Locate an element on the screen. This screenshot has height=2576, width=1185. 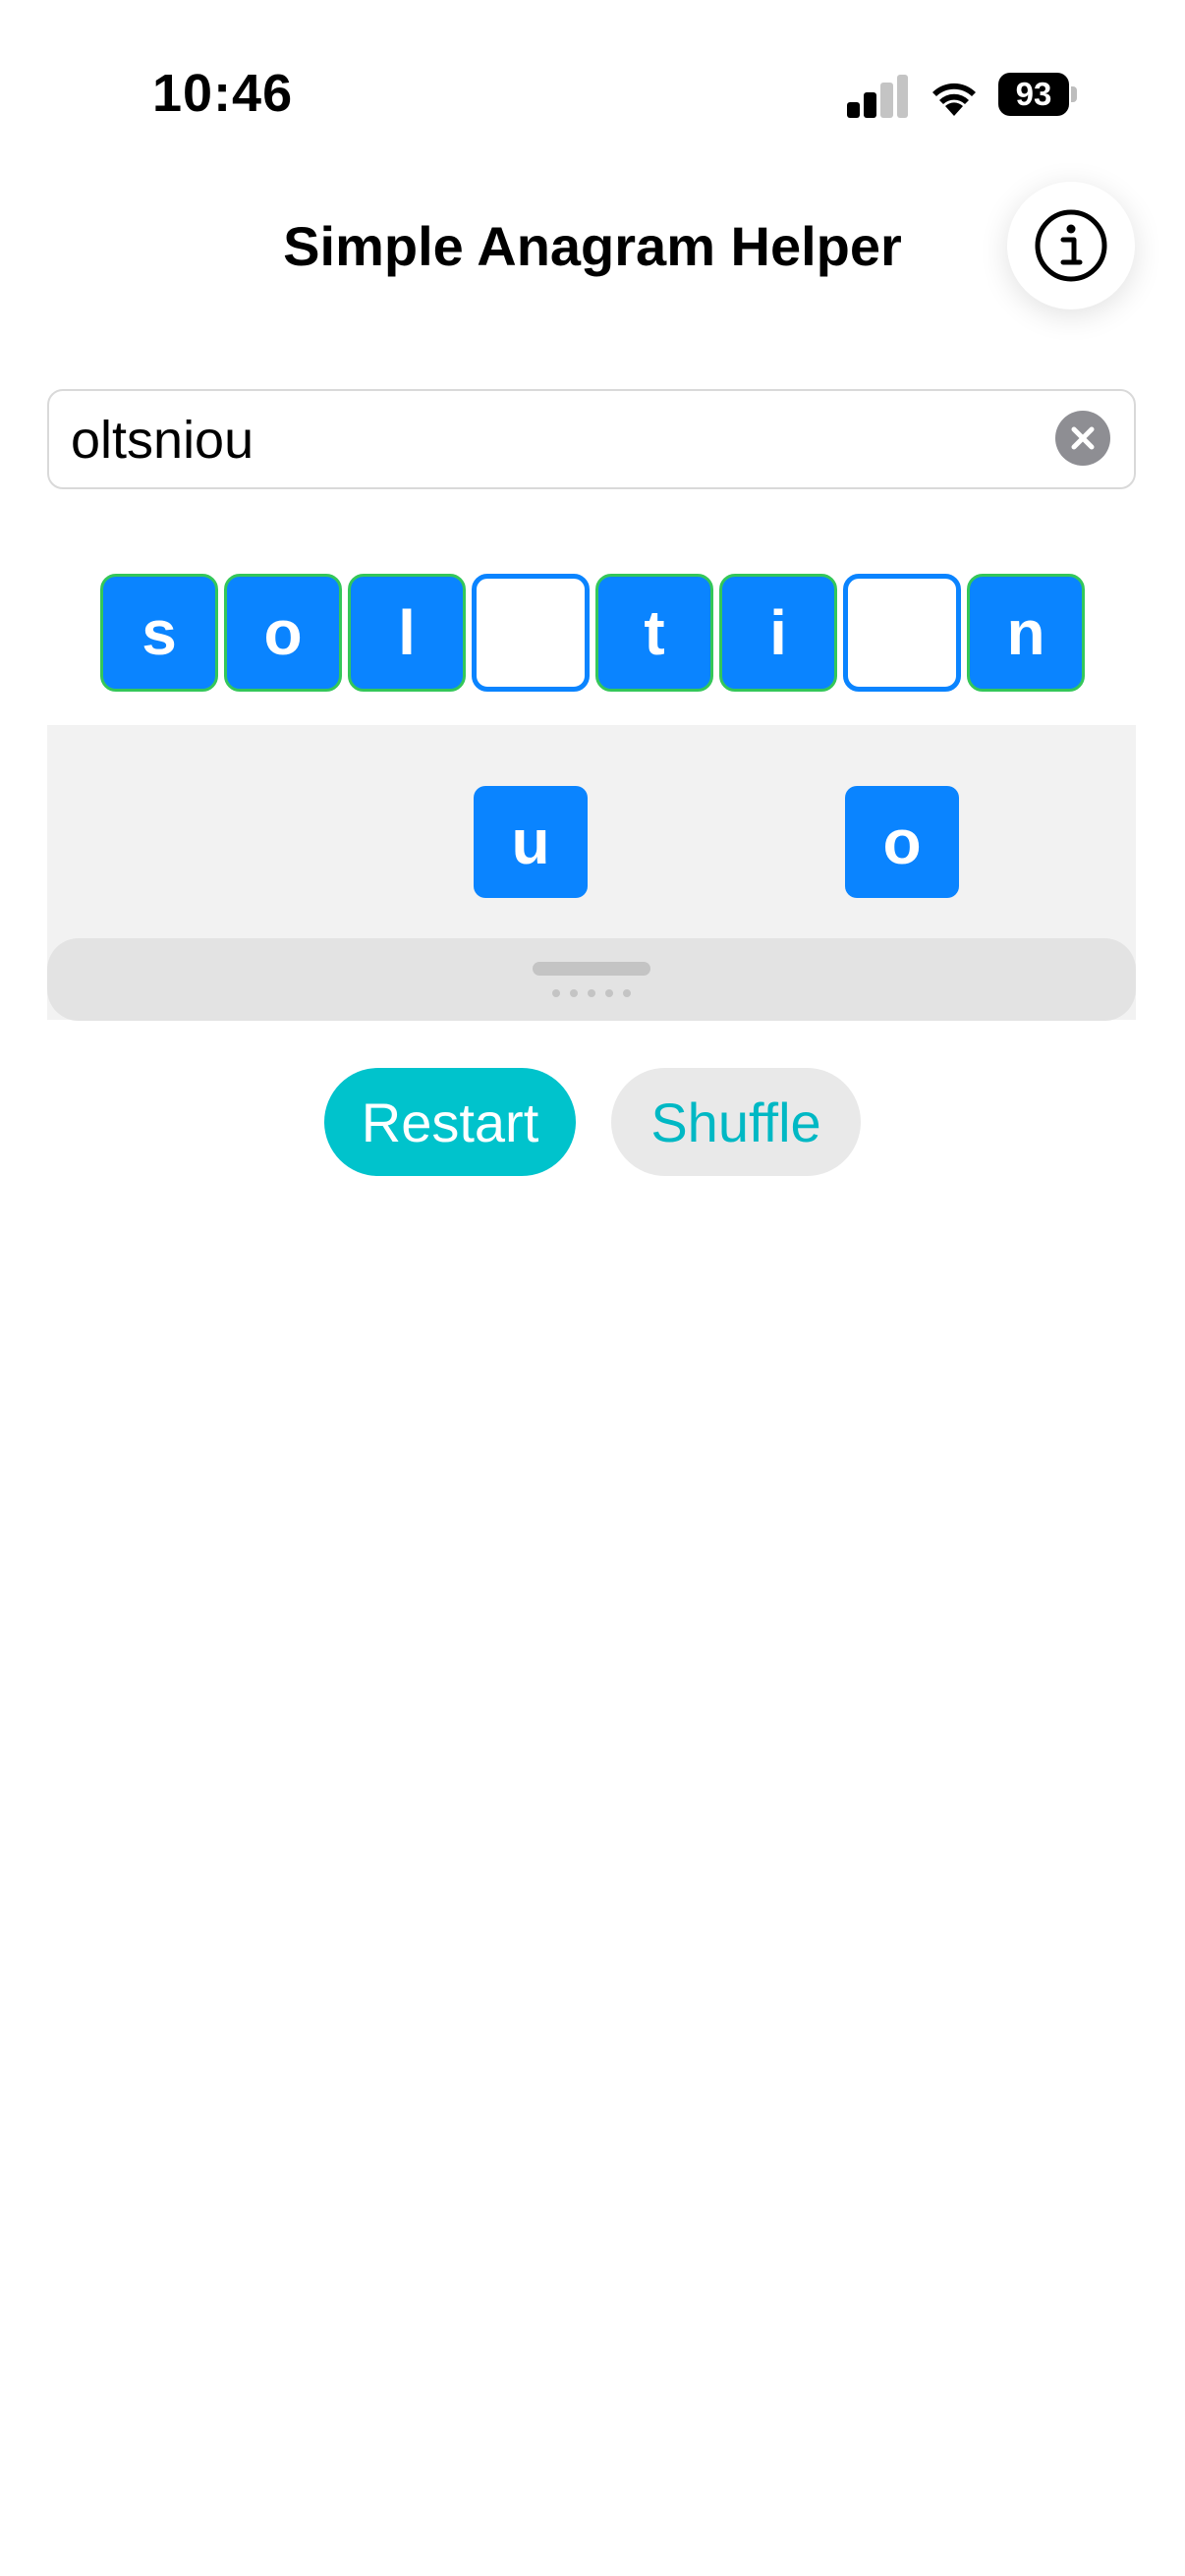
answer-slot-tile: i is located at coordinates (778, 633).